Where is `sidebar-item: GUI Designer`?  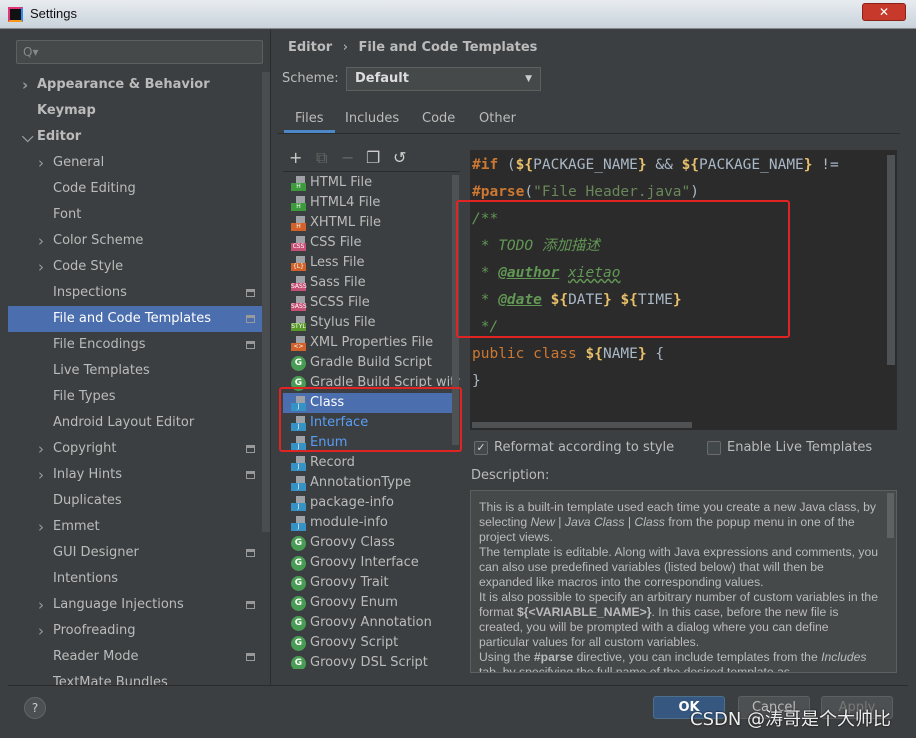
sidebar-item: GUI Designer is located at coordinates (139, 553).